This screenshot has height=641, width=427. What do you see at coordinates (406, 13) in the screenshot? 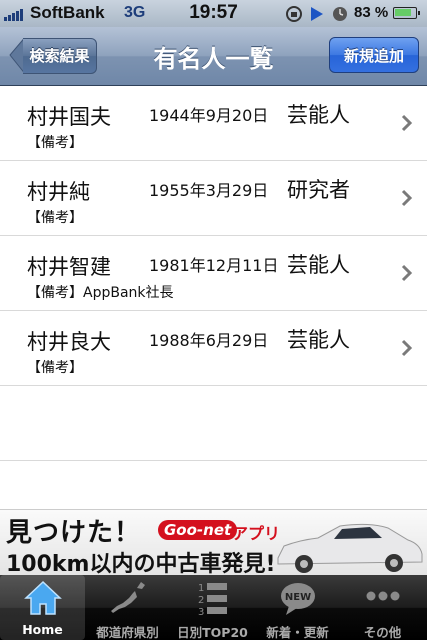
I see `battery-icon` at bounding box center [406, 13].